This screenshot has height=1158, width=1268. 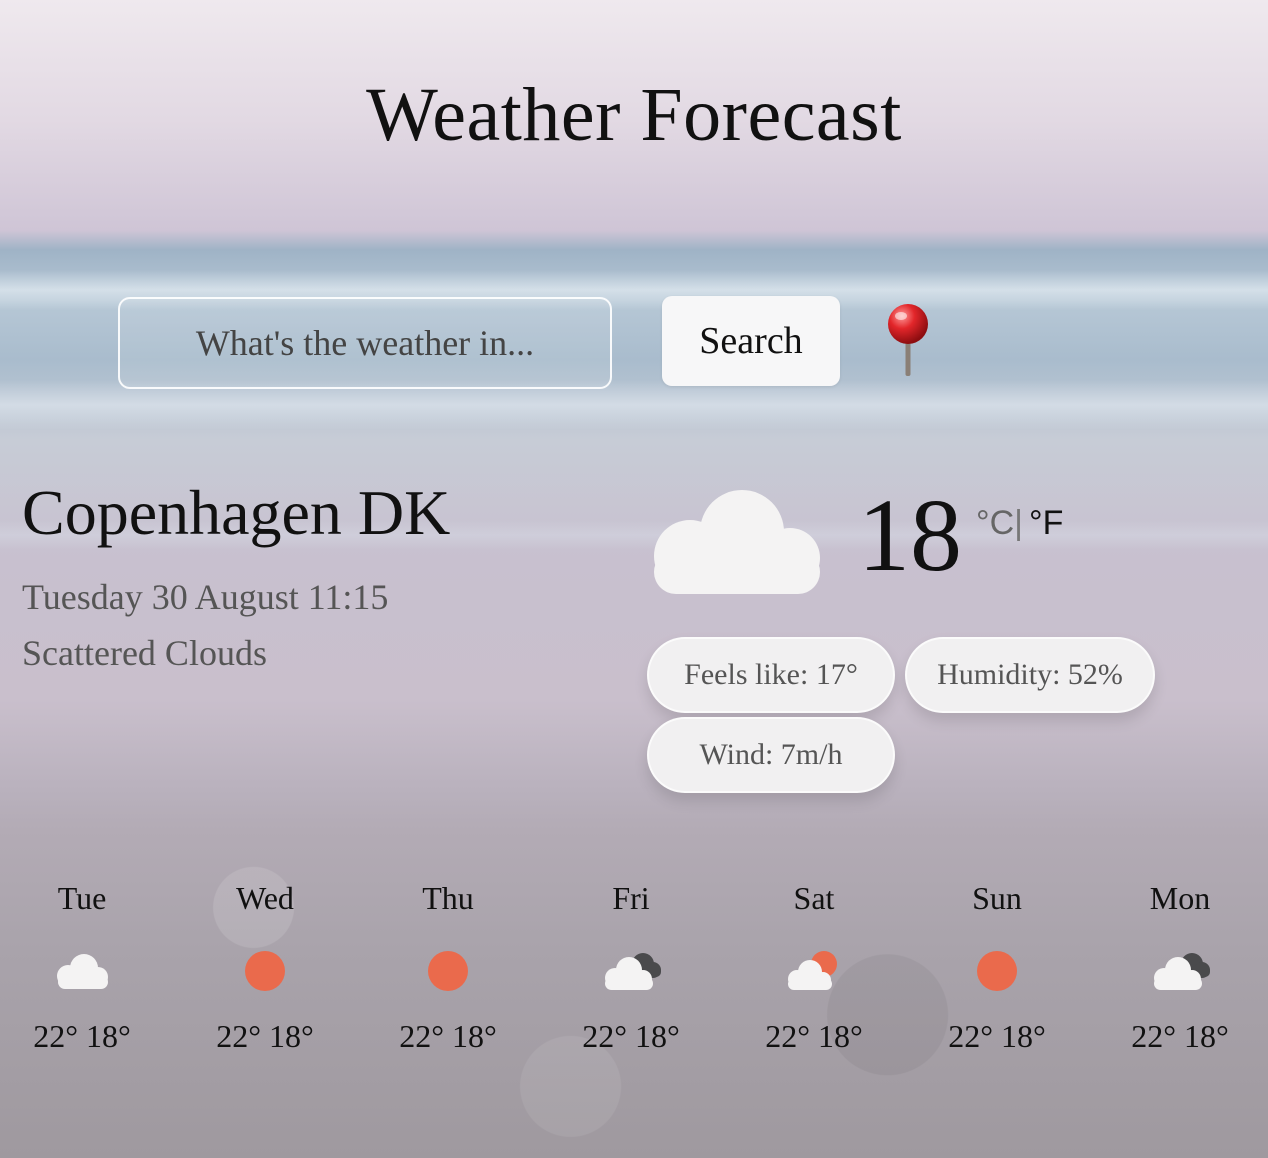 I want to click on forecast-day: Mon 22° 18°, so click(x=1180, y=965).